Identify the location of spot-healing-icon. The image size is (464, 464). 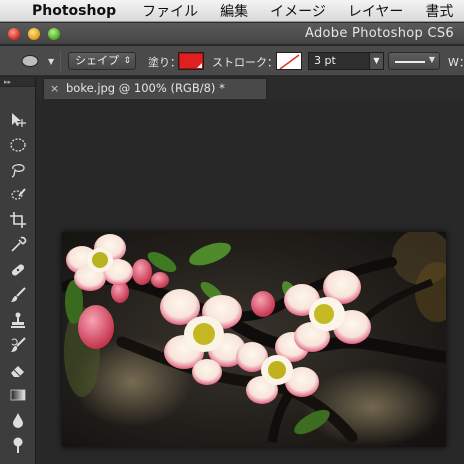
(18, 270).